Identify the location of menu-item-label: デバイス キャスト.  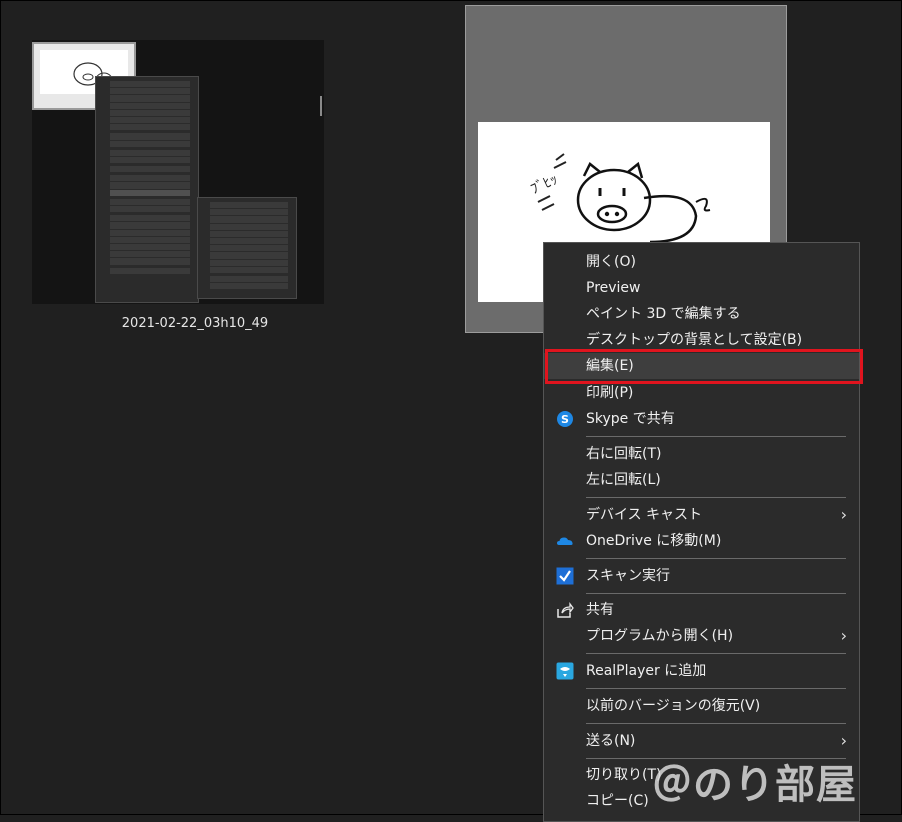
(644, 515).